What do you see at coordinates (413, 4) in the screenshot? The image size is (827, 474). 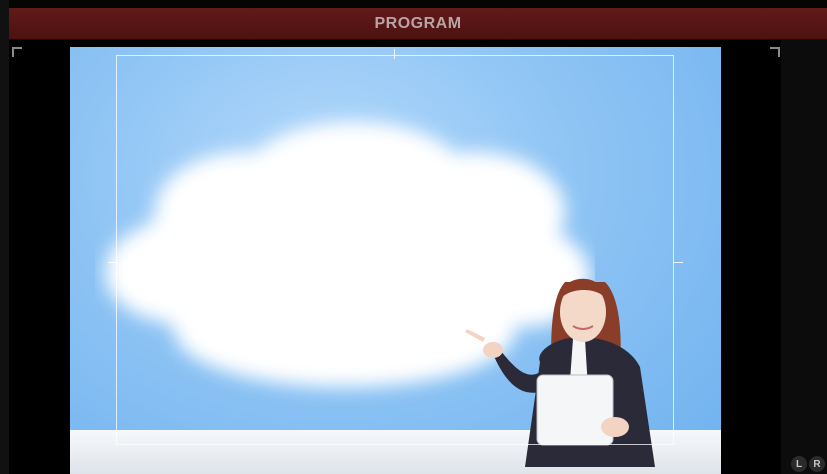 I see `top-border` at bounding box center [413, 4].